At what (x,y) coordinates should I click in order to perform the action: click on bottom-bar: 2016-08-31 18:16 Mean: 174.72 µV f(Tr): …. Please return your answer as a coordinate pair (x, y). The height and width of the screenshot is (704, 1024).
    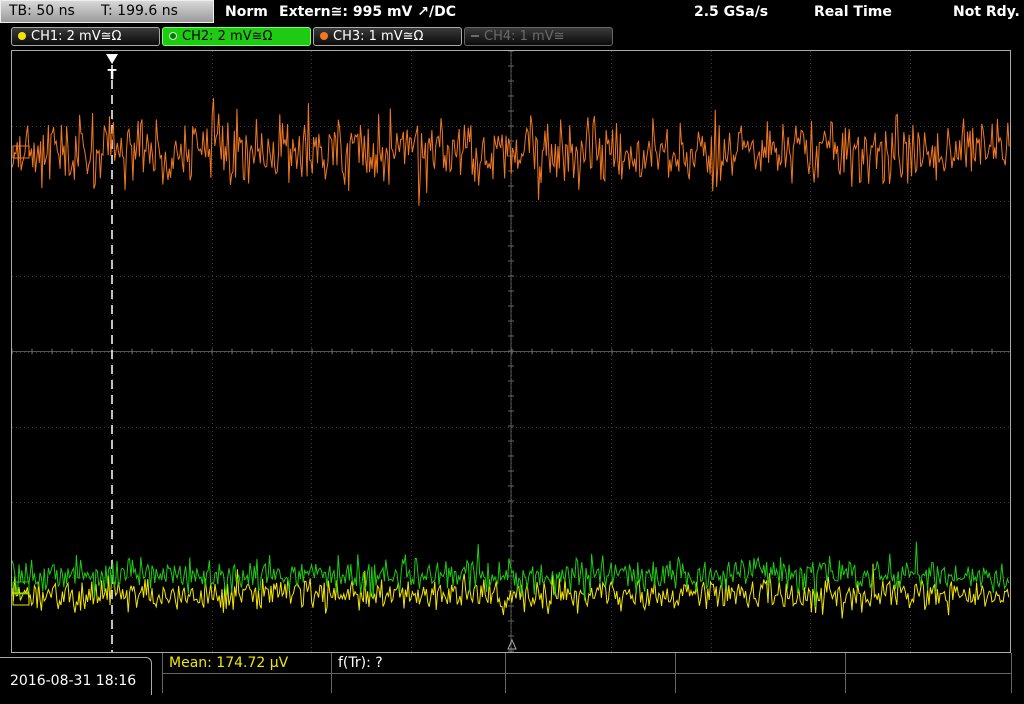
    Looking at the image, I should click on (512, 674).